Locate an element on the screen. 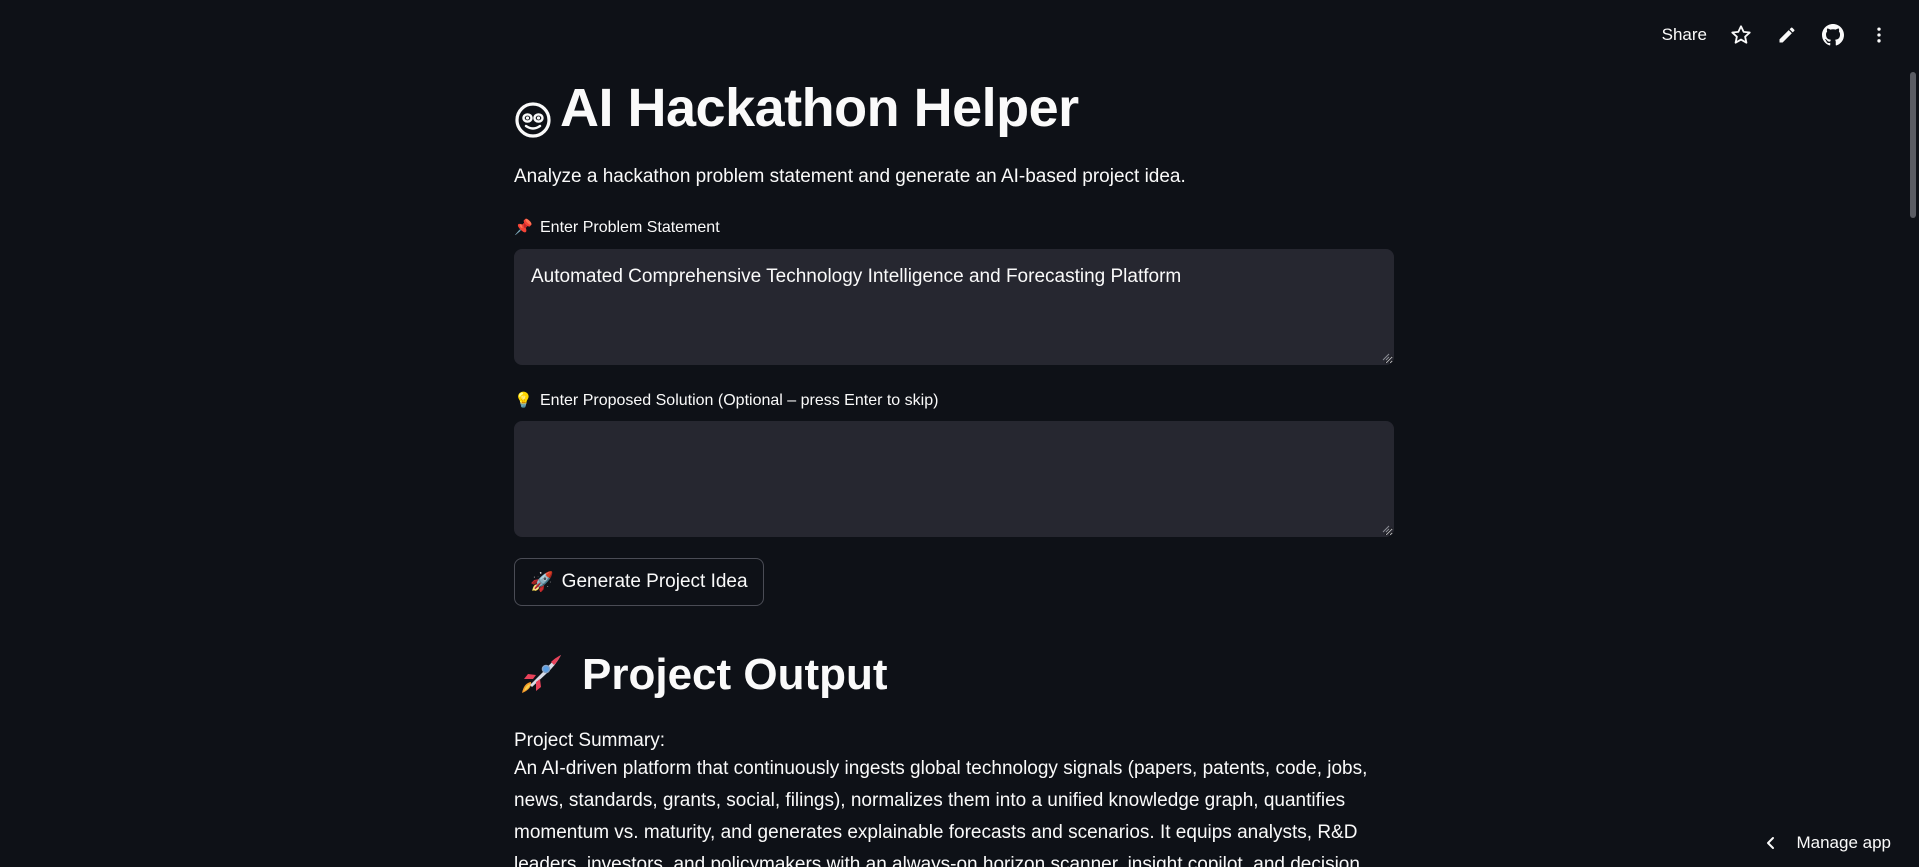 The width and height of the screenshot is (1919, 867). problem-statement-label-text: Enter Problem Statement is located at coordinates (630, 227).